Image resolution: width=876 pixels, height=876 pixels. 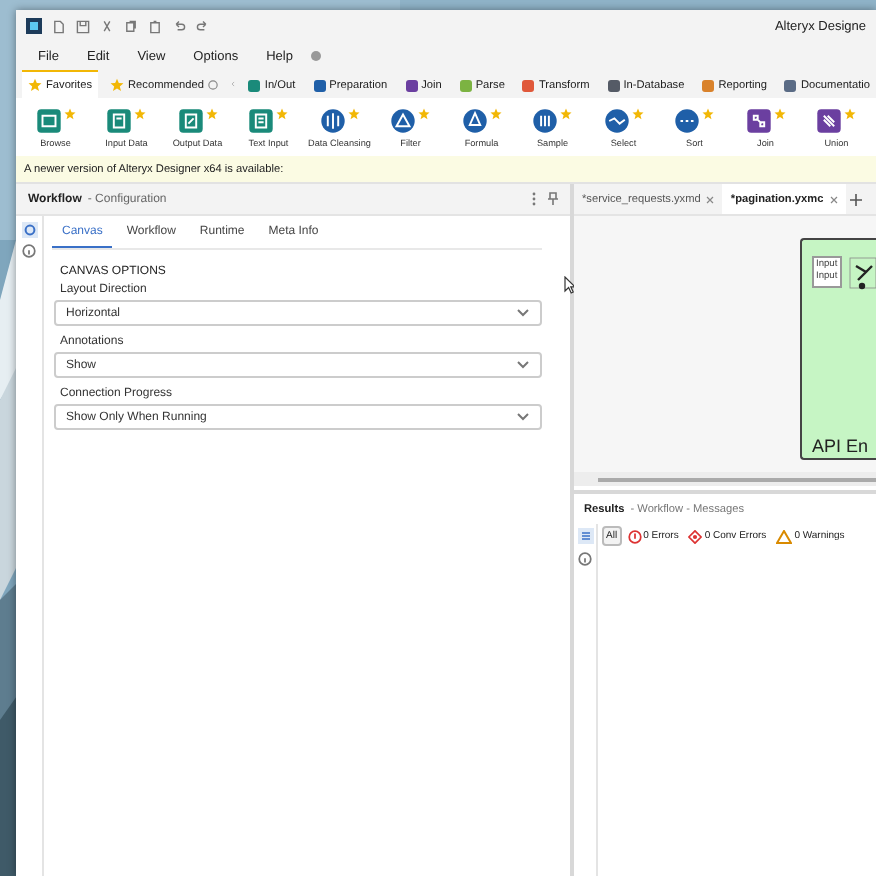 I want to click on tool-node-icon, so click(x=861, y=274).